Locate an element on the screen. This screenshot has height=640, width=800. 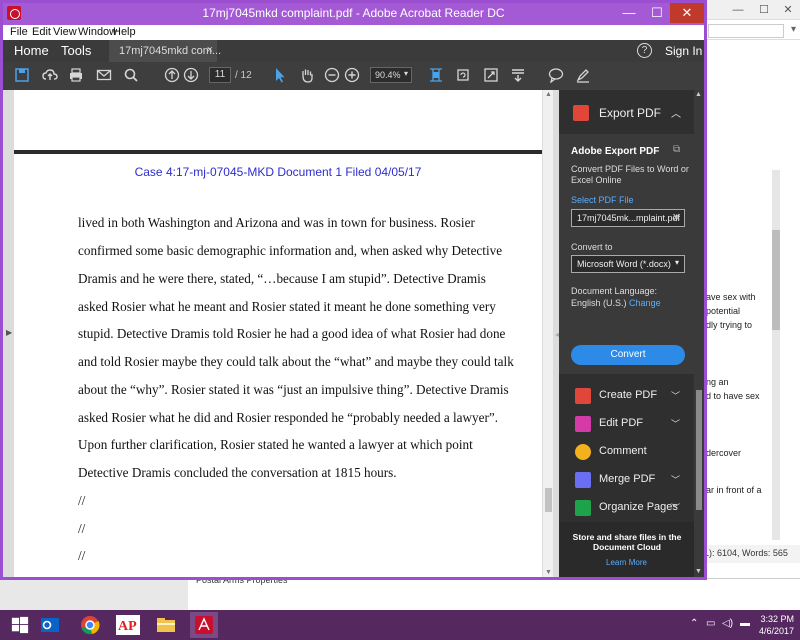
format-select: Microsoft Word (*.docx) ▾ is located at coordinates (628, 264).